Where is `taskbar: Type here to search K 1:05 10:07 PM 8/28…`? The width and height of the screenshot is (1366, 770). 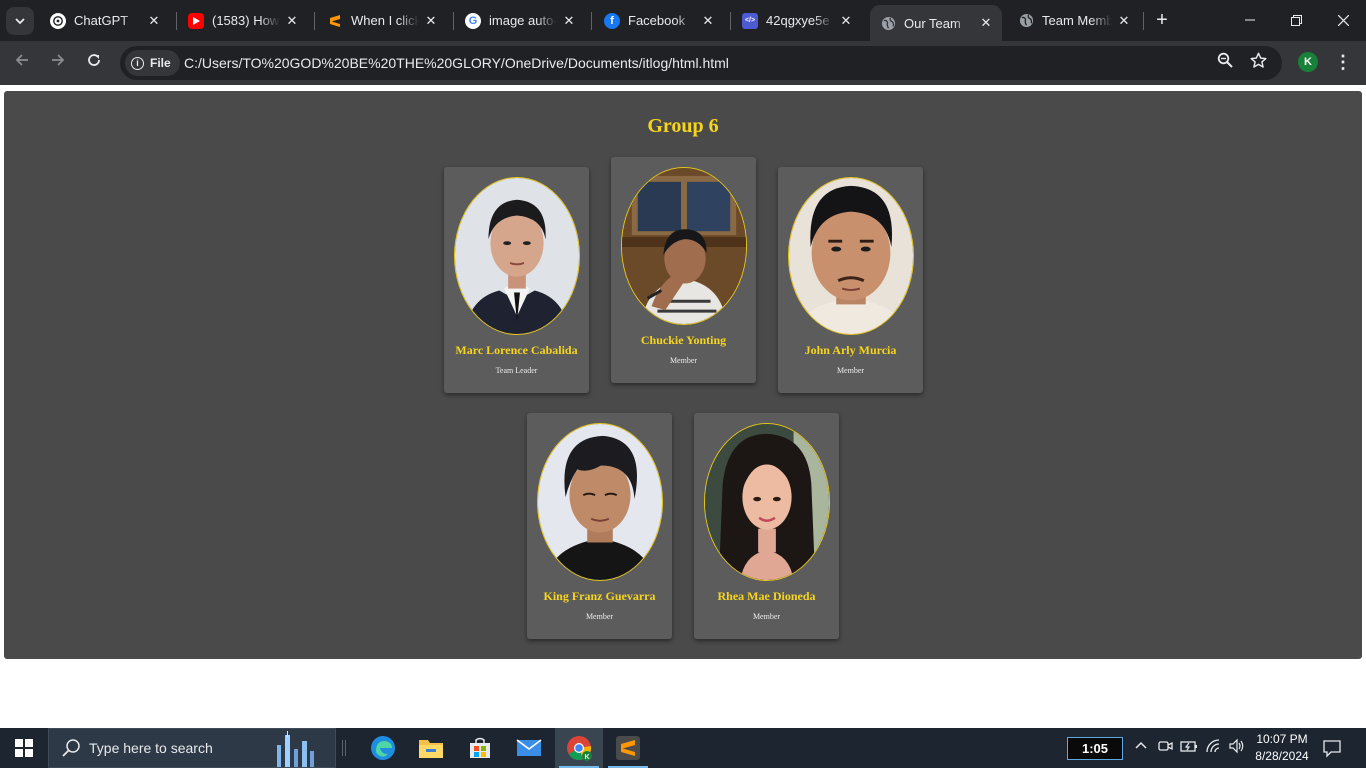 taskbar: Type here to search K 1:05 10:07 PM 8/28… is located at coordinates (683, 748).